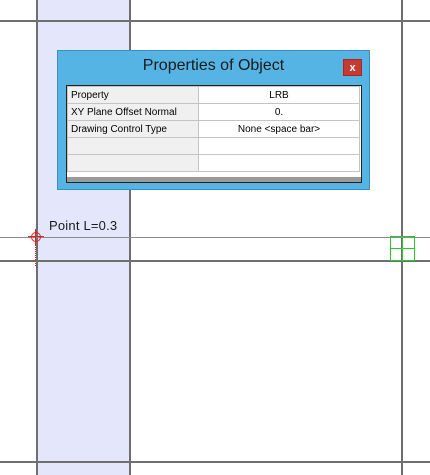 Image resolution: width=430 pixels, height=475 pixels. I want to click on grid-scroll-footer, so click(214, 179).